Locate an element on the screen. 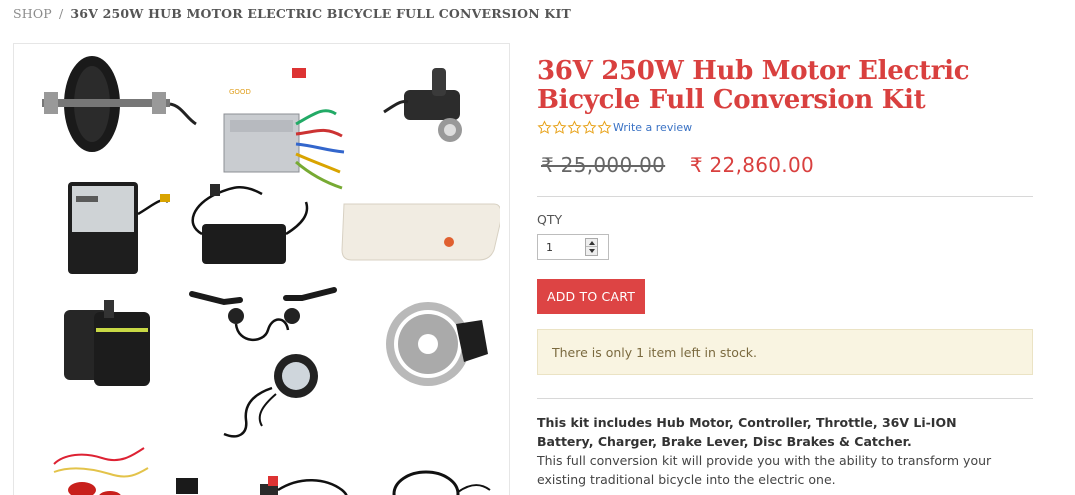 Image resolution: width=1075 pixels, height=495 pixels. add-to-cart-button: ADD TO CART is located at coordinates (591, 296).